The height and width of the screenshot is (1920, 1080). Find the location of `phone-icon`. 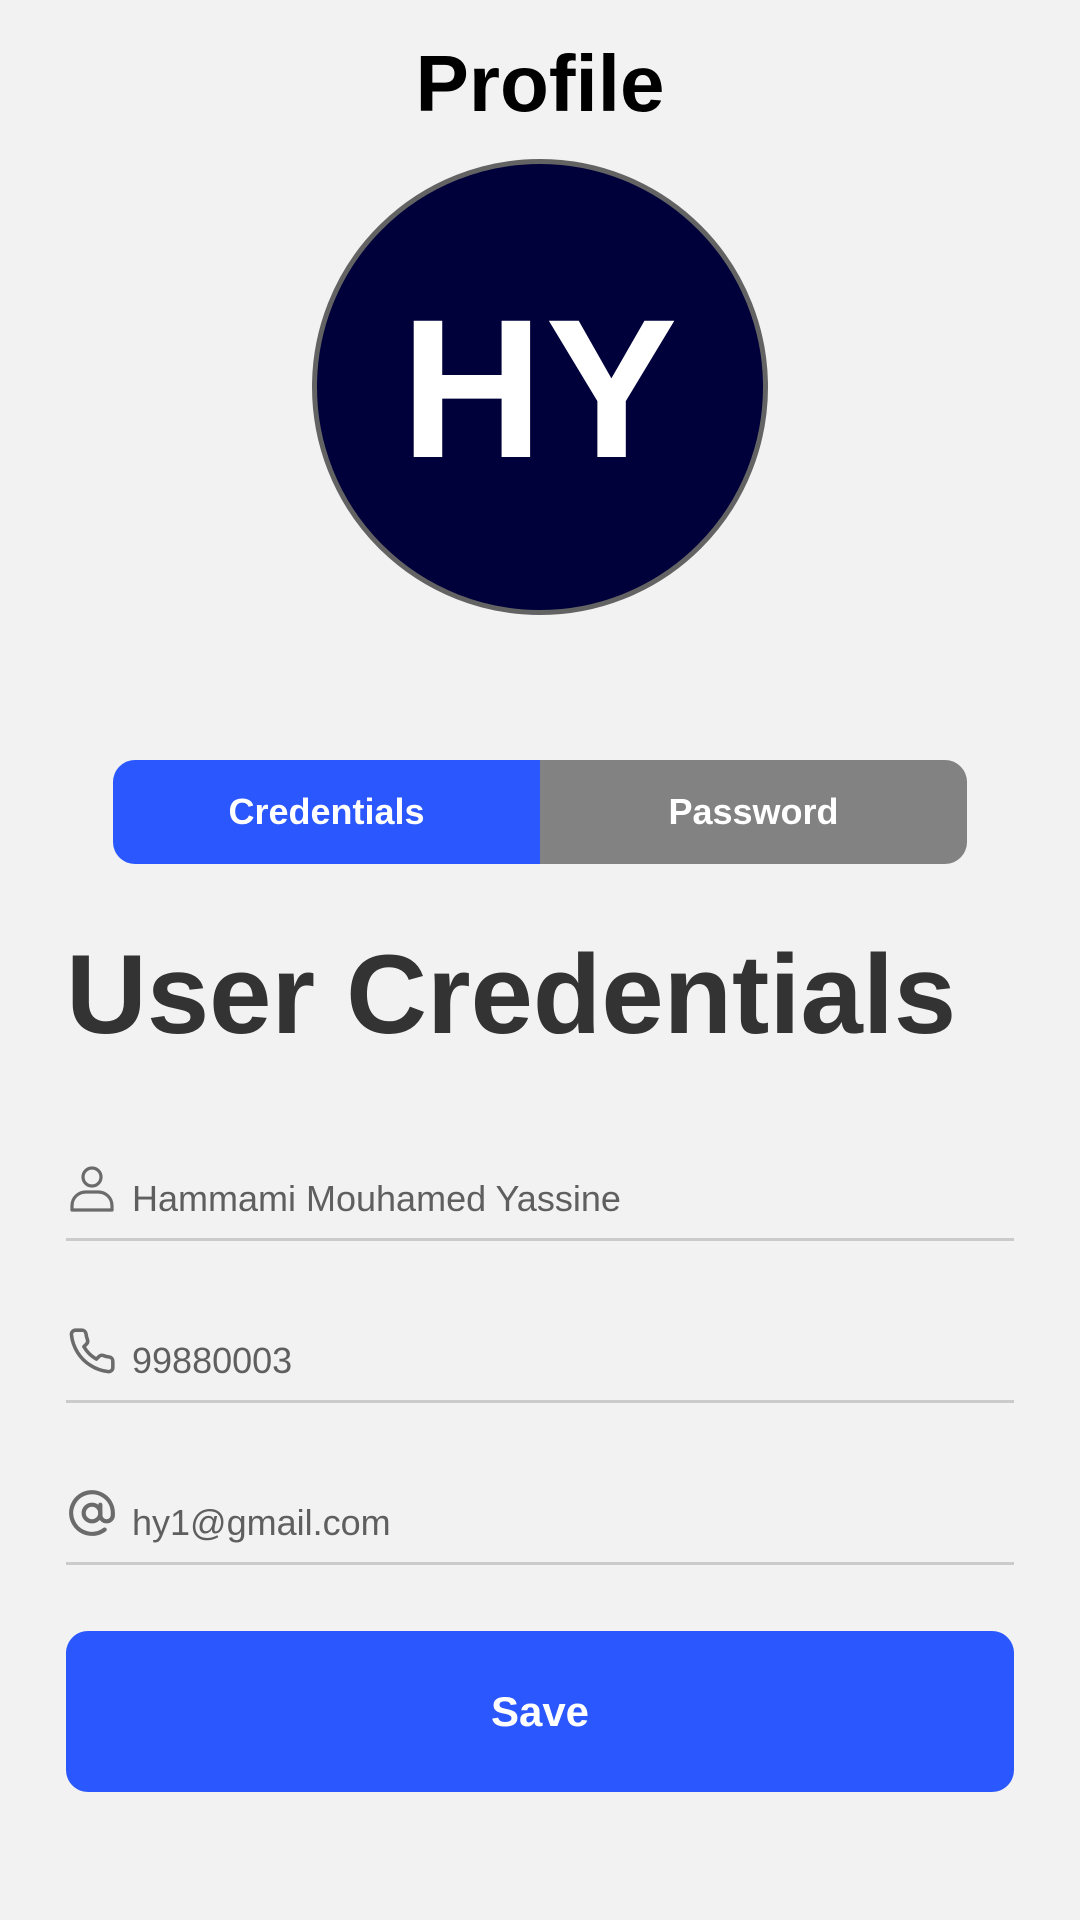

phone-icon is located at coordinates (92, 1351).